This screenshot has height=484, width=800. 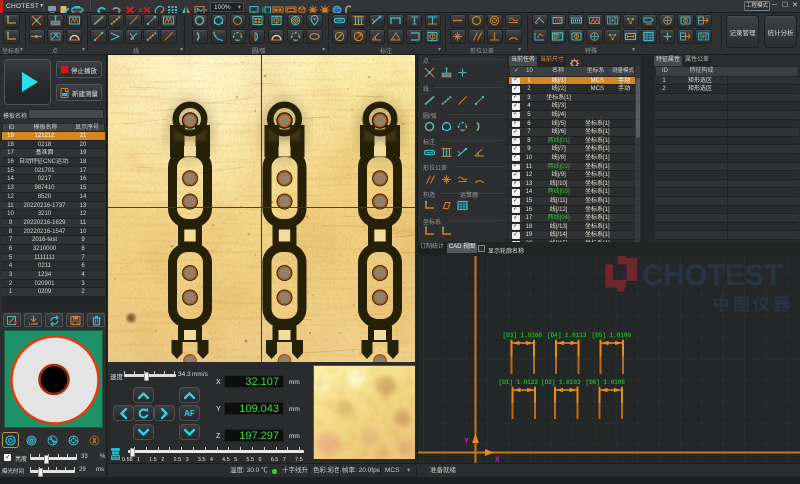 What do you see at coordinates (753, 304) in the screenshot?
I see `svg-text: 中图仪器` at bounding box center [753, 304].